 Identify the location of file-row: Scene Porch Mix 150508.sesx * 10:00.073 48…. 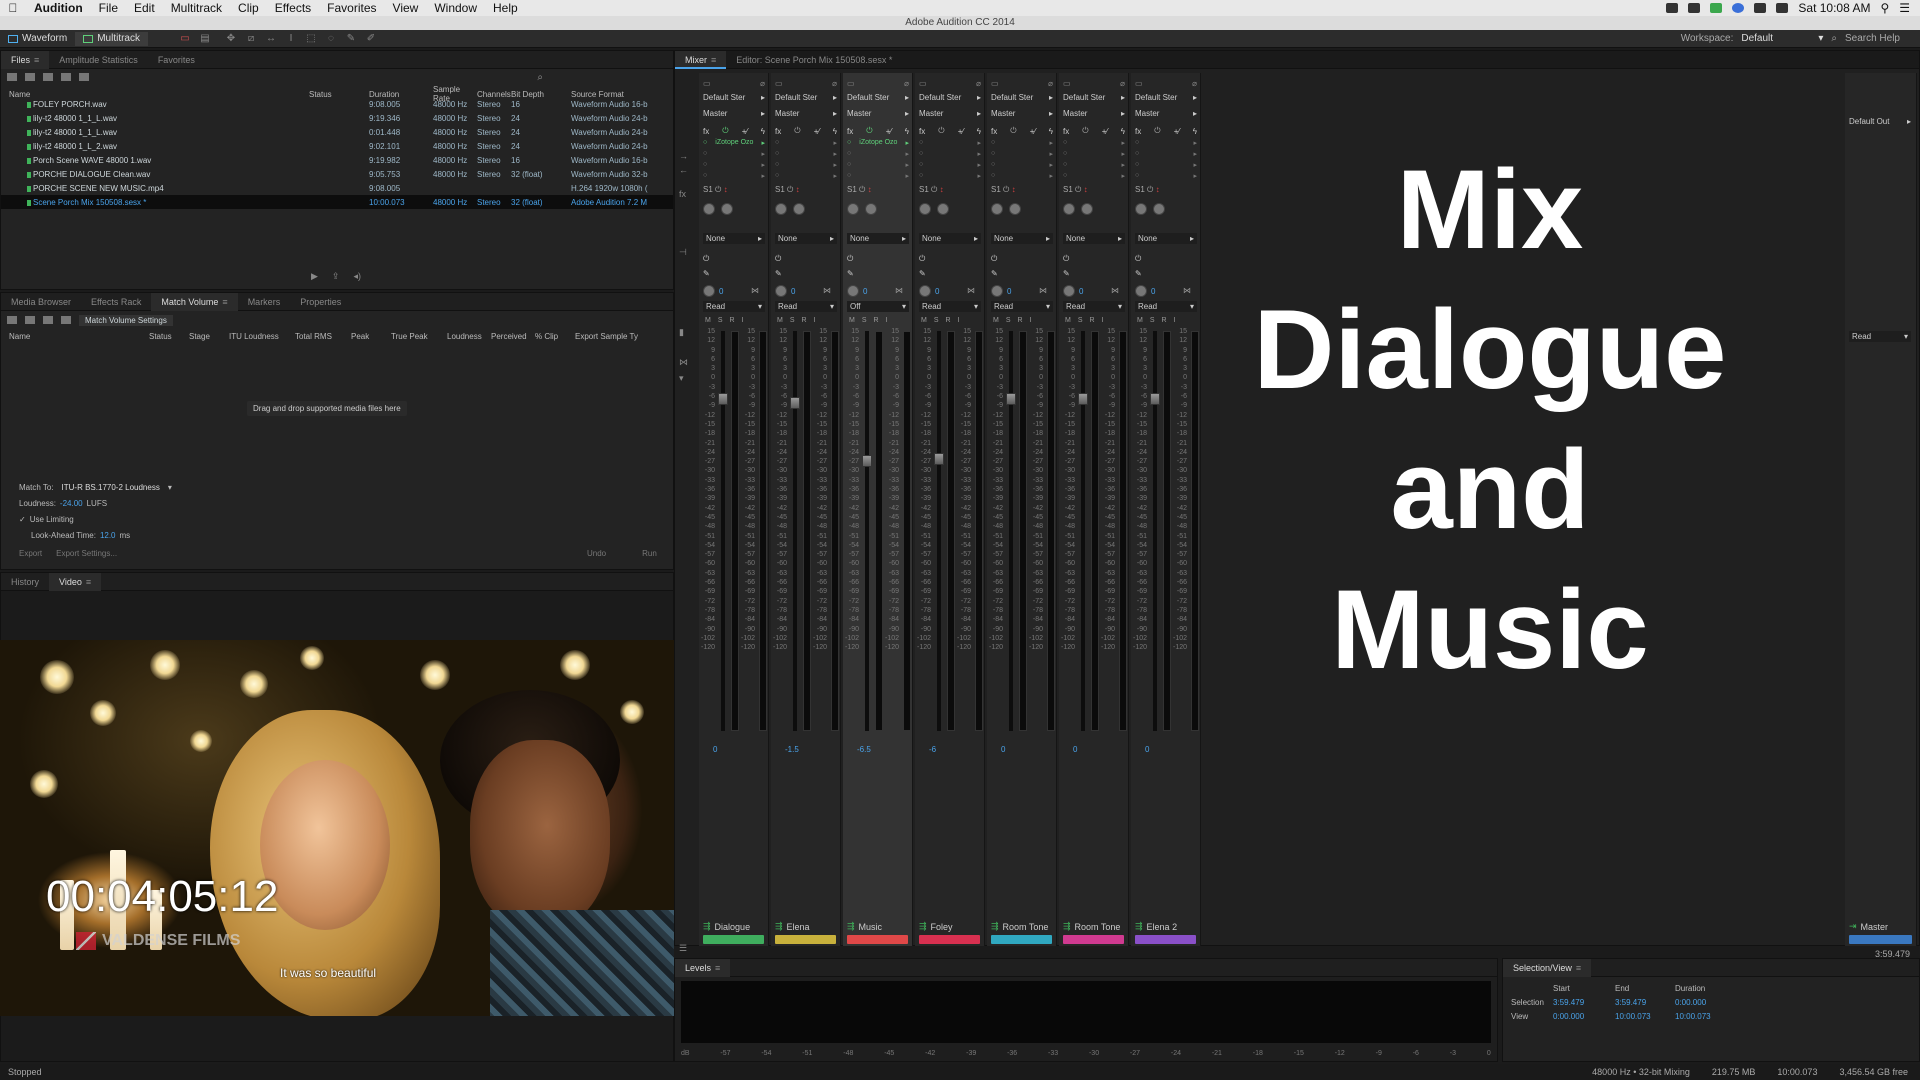
(337, 202).